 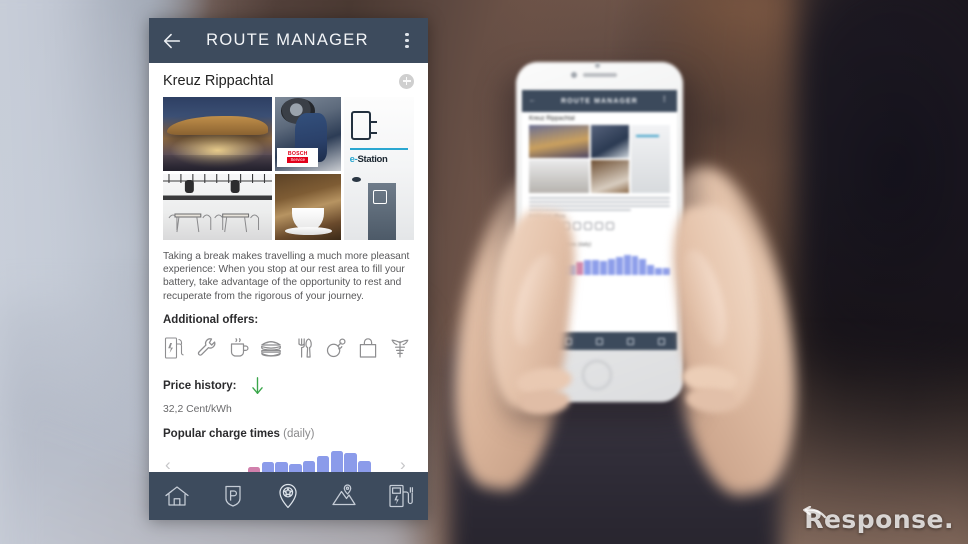 What do you see at coordinates (357, 180) in the screenshot?
I see `e-station-cable` at bounding box center [357, 180].